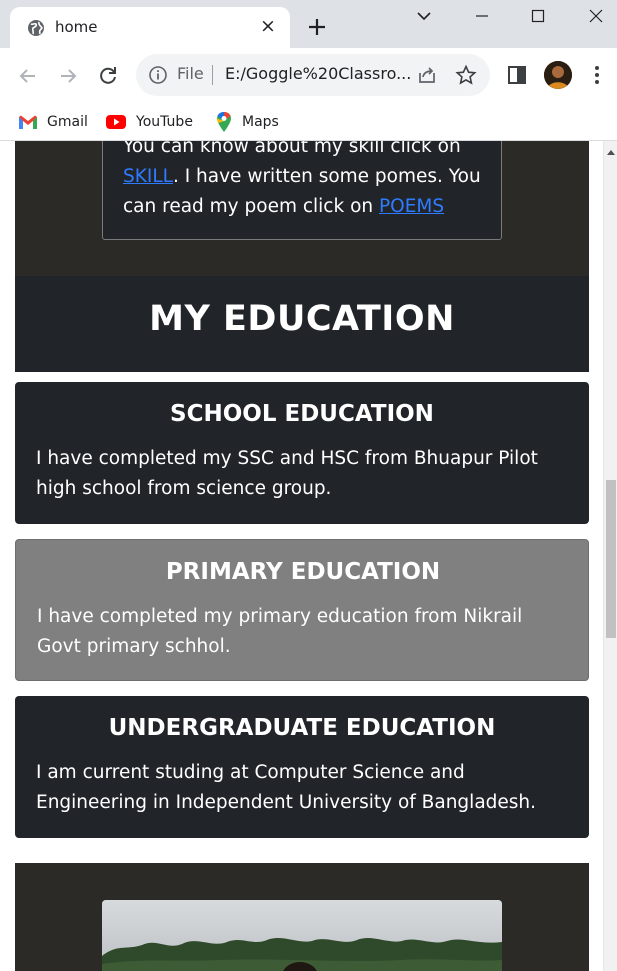 This screenshot has height=971, width=617. Describe the element at coordinates (150, 27) in the screenshot. I see `browser-tab: home ×` at that location.